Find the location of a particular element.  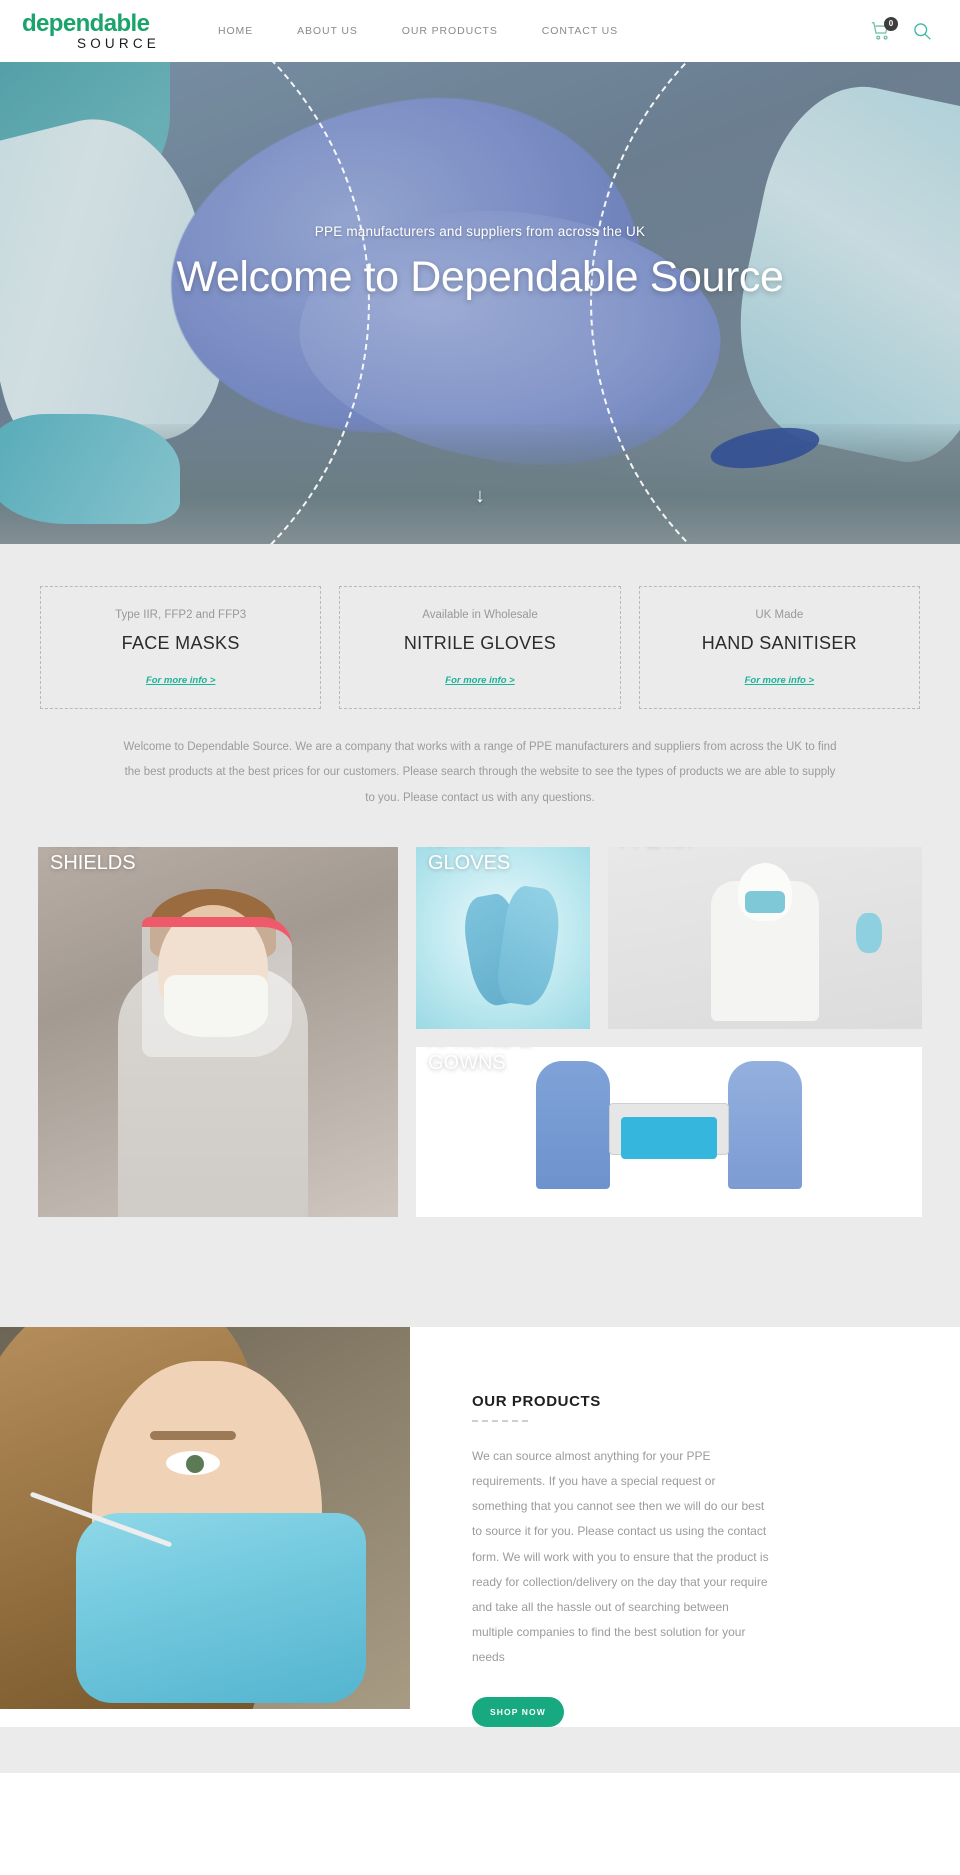

gallery-column-left: MASKS & SHIELDS is located at coordinates (218, 1031).